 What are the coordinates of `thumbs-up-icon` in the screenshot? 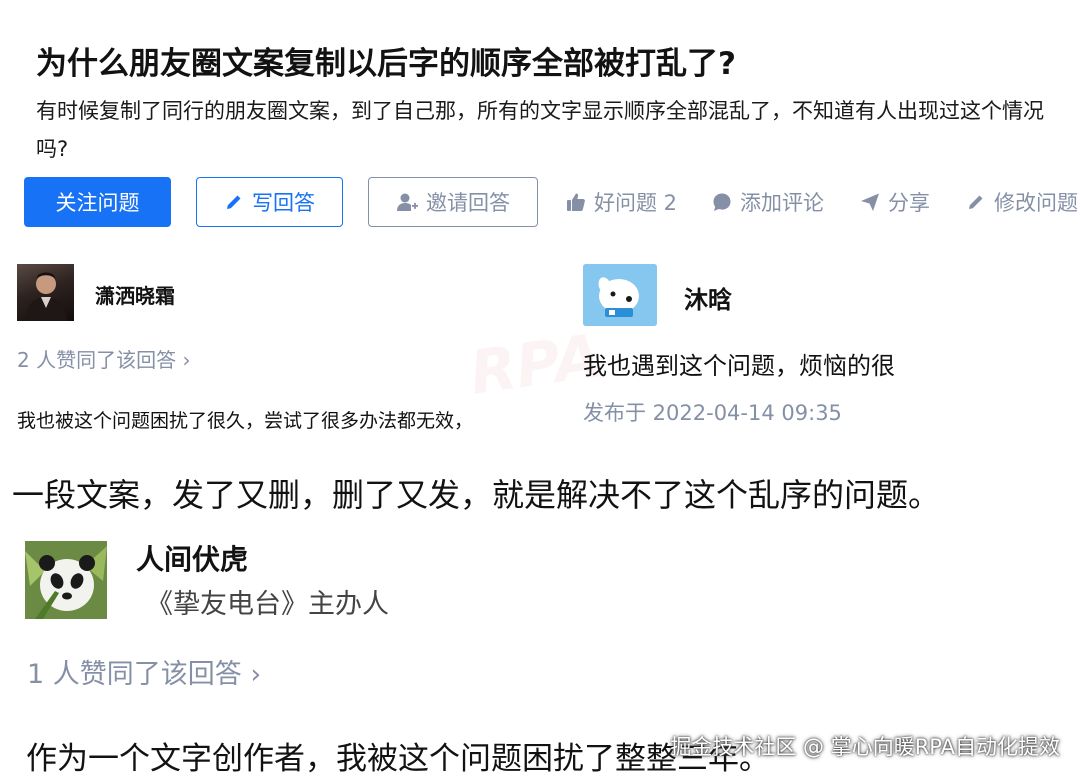 It's located at (576, 202).